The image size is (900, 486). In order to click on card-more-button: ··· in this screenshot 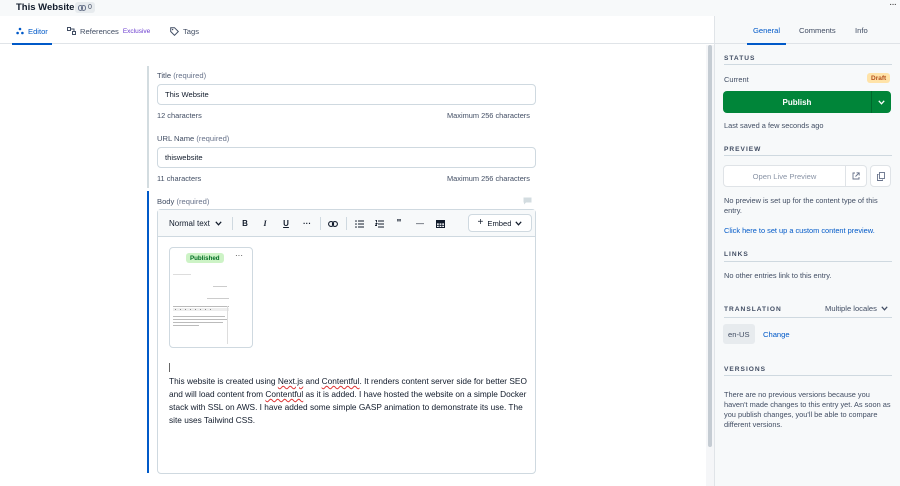, I will do `click(239, 255)`.